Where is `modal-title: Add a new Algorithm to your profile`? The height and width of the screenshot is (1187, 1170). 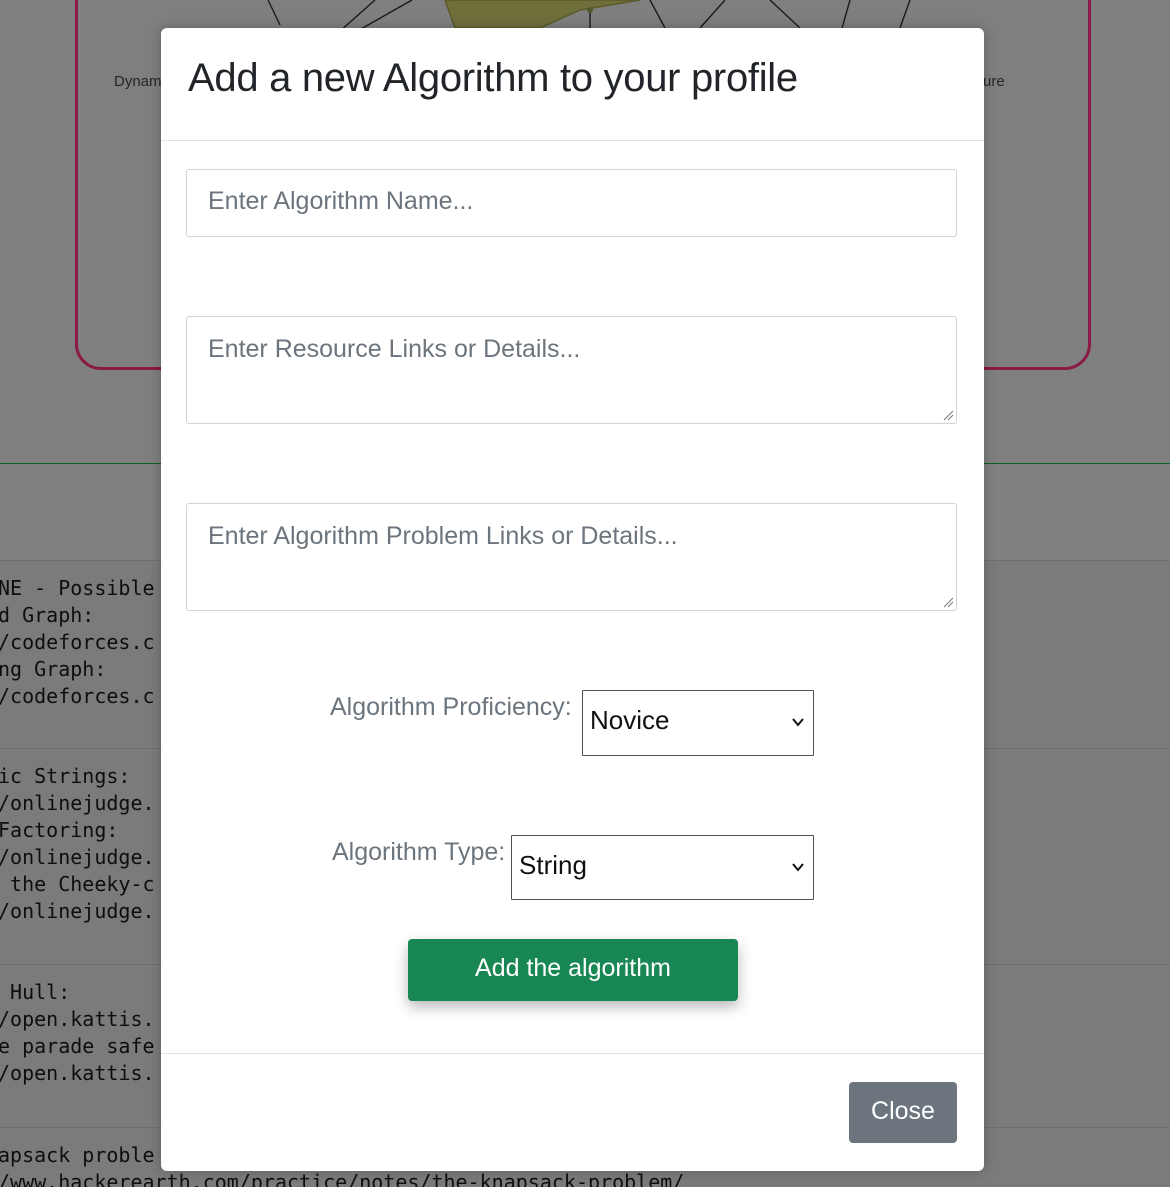
modal-title: Add a new Algorithm to your profile is located at coordinates (493, 78).